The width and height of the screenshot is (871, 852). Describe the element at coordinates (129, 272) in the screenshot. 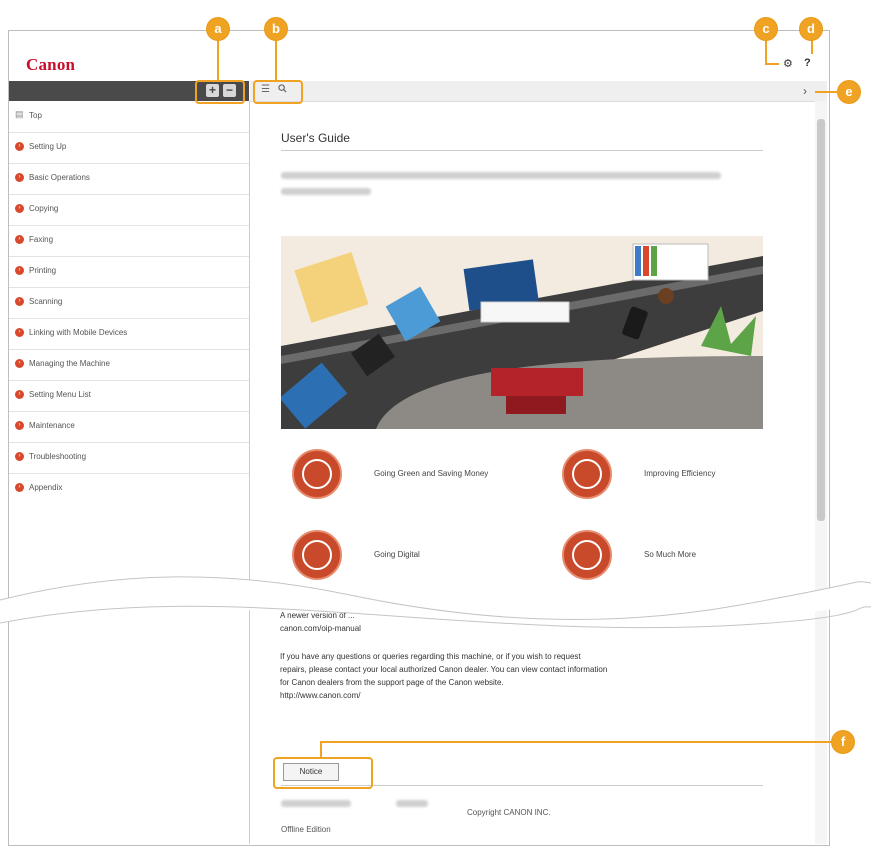

I see `sidebar-item-printing: › Printing` at that location.